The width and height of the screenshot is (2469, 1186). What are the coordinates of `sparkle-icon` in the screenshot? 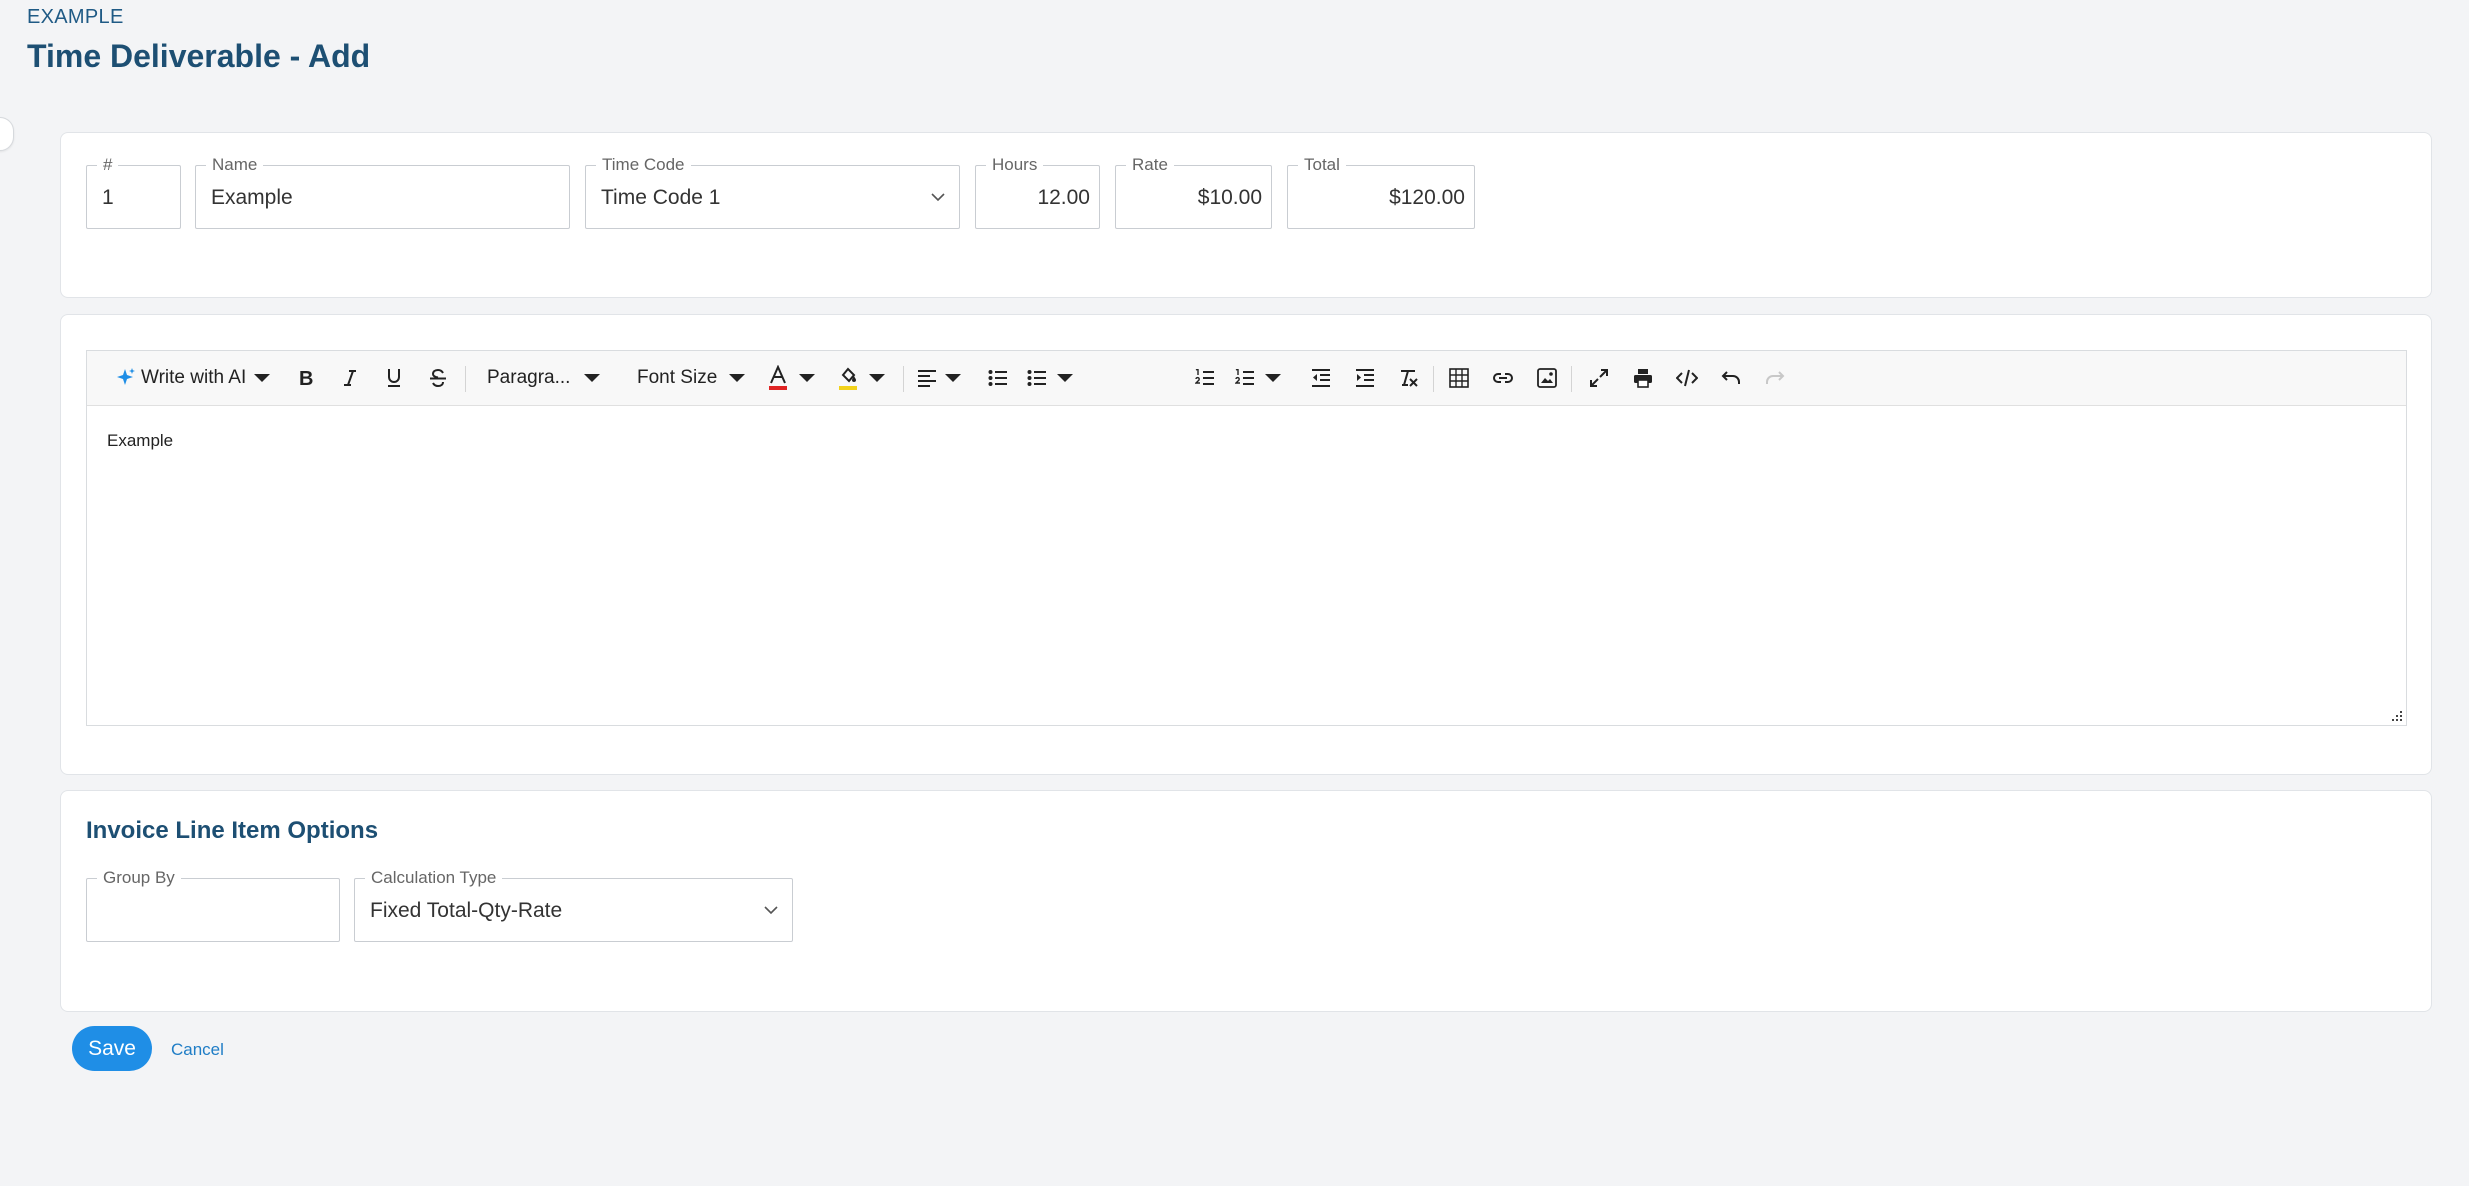 It's located at (126, 376).